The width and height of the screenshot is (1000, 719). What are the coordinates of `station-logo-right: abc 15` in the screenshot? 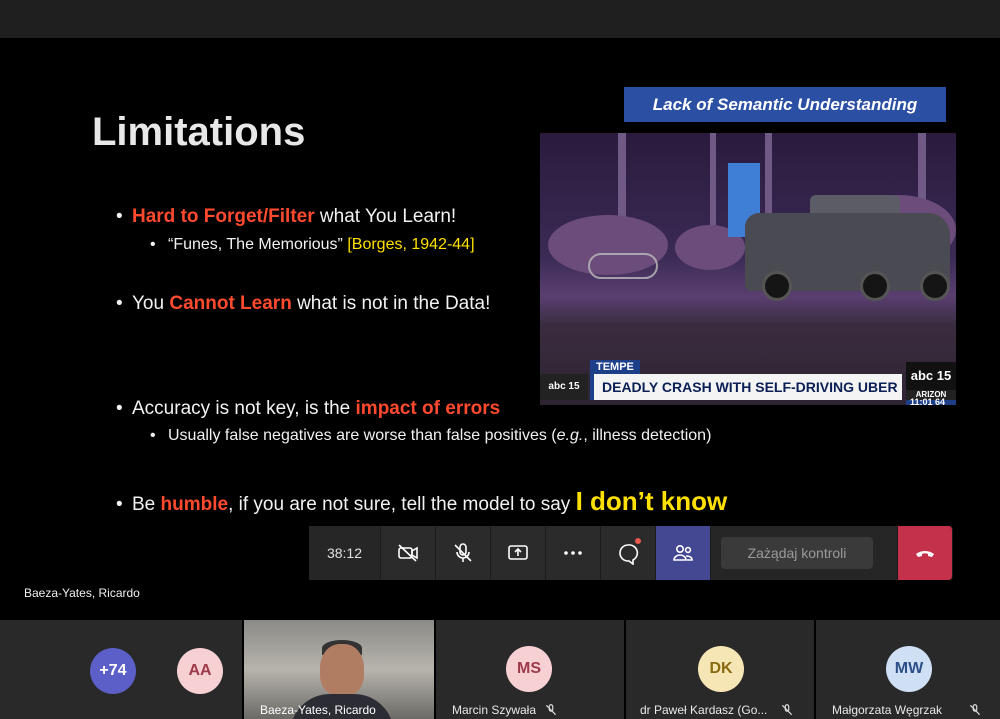 It's located at (931, 376).